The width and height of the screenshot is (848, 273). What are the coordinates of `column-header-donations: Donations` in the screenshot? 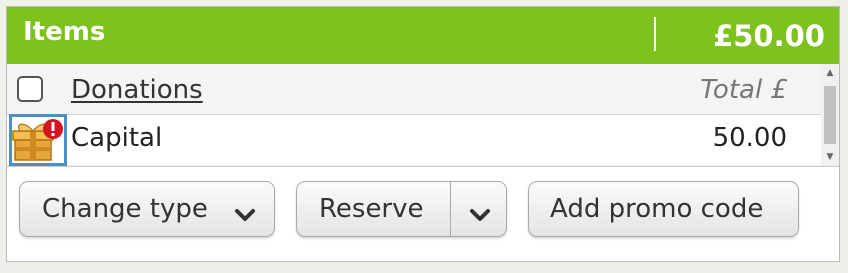 It's located at (137, 90).